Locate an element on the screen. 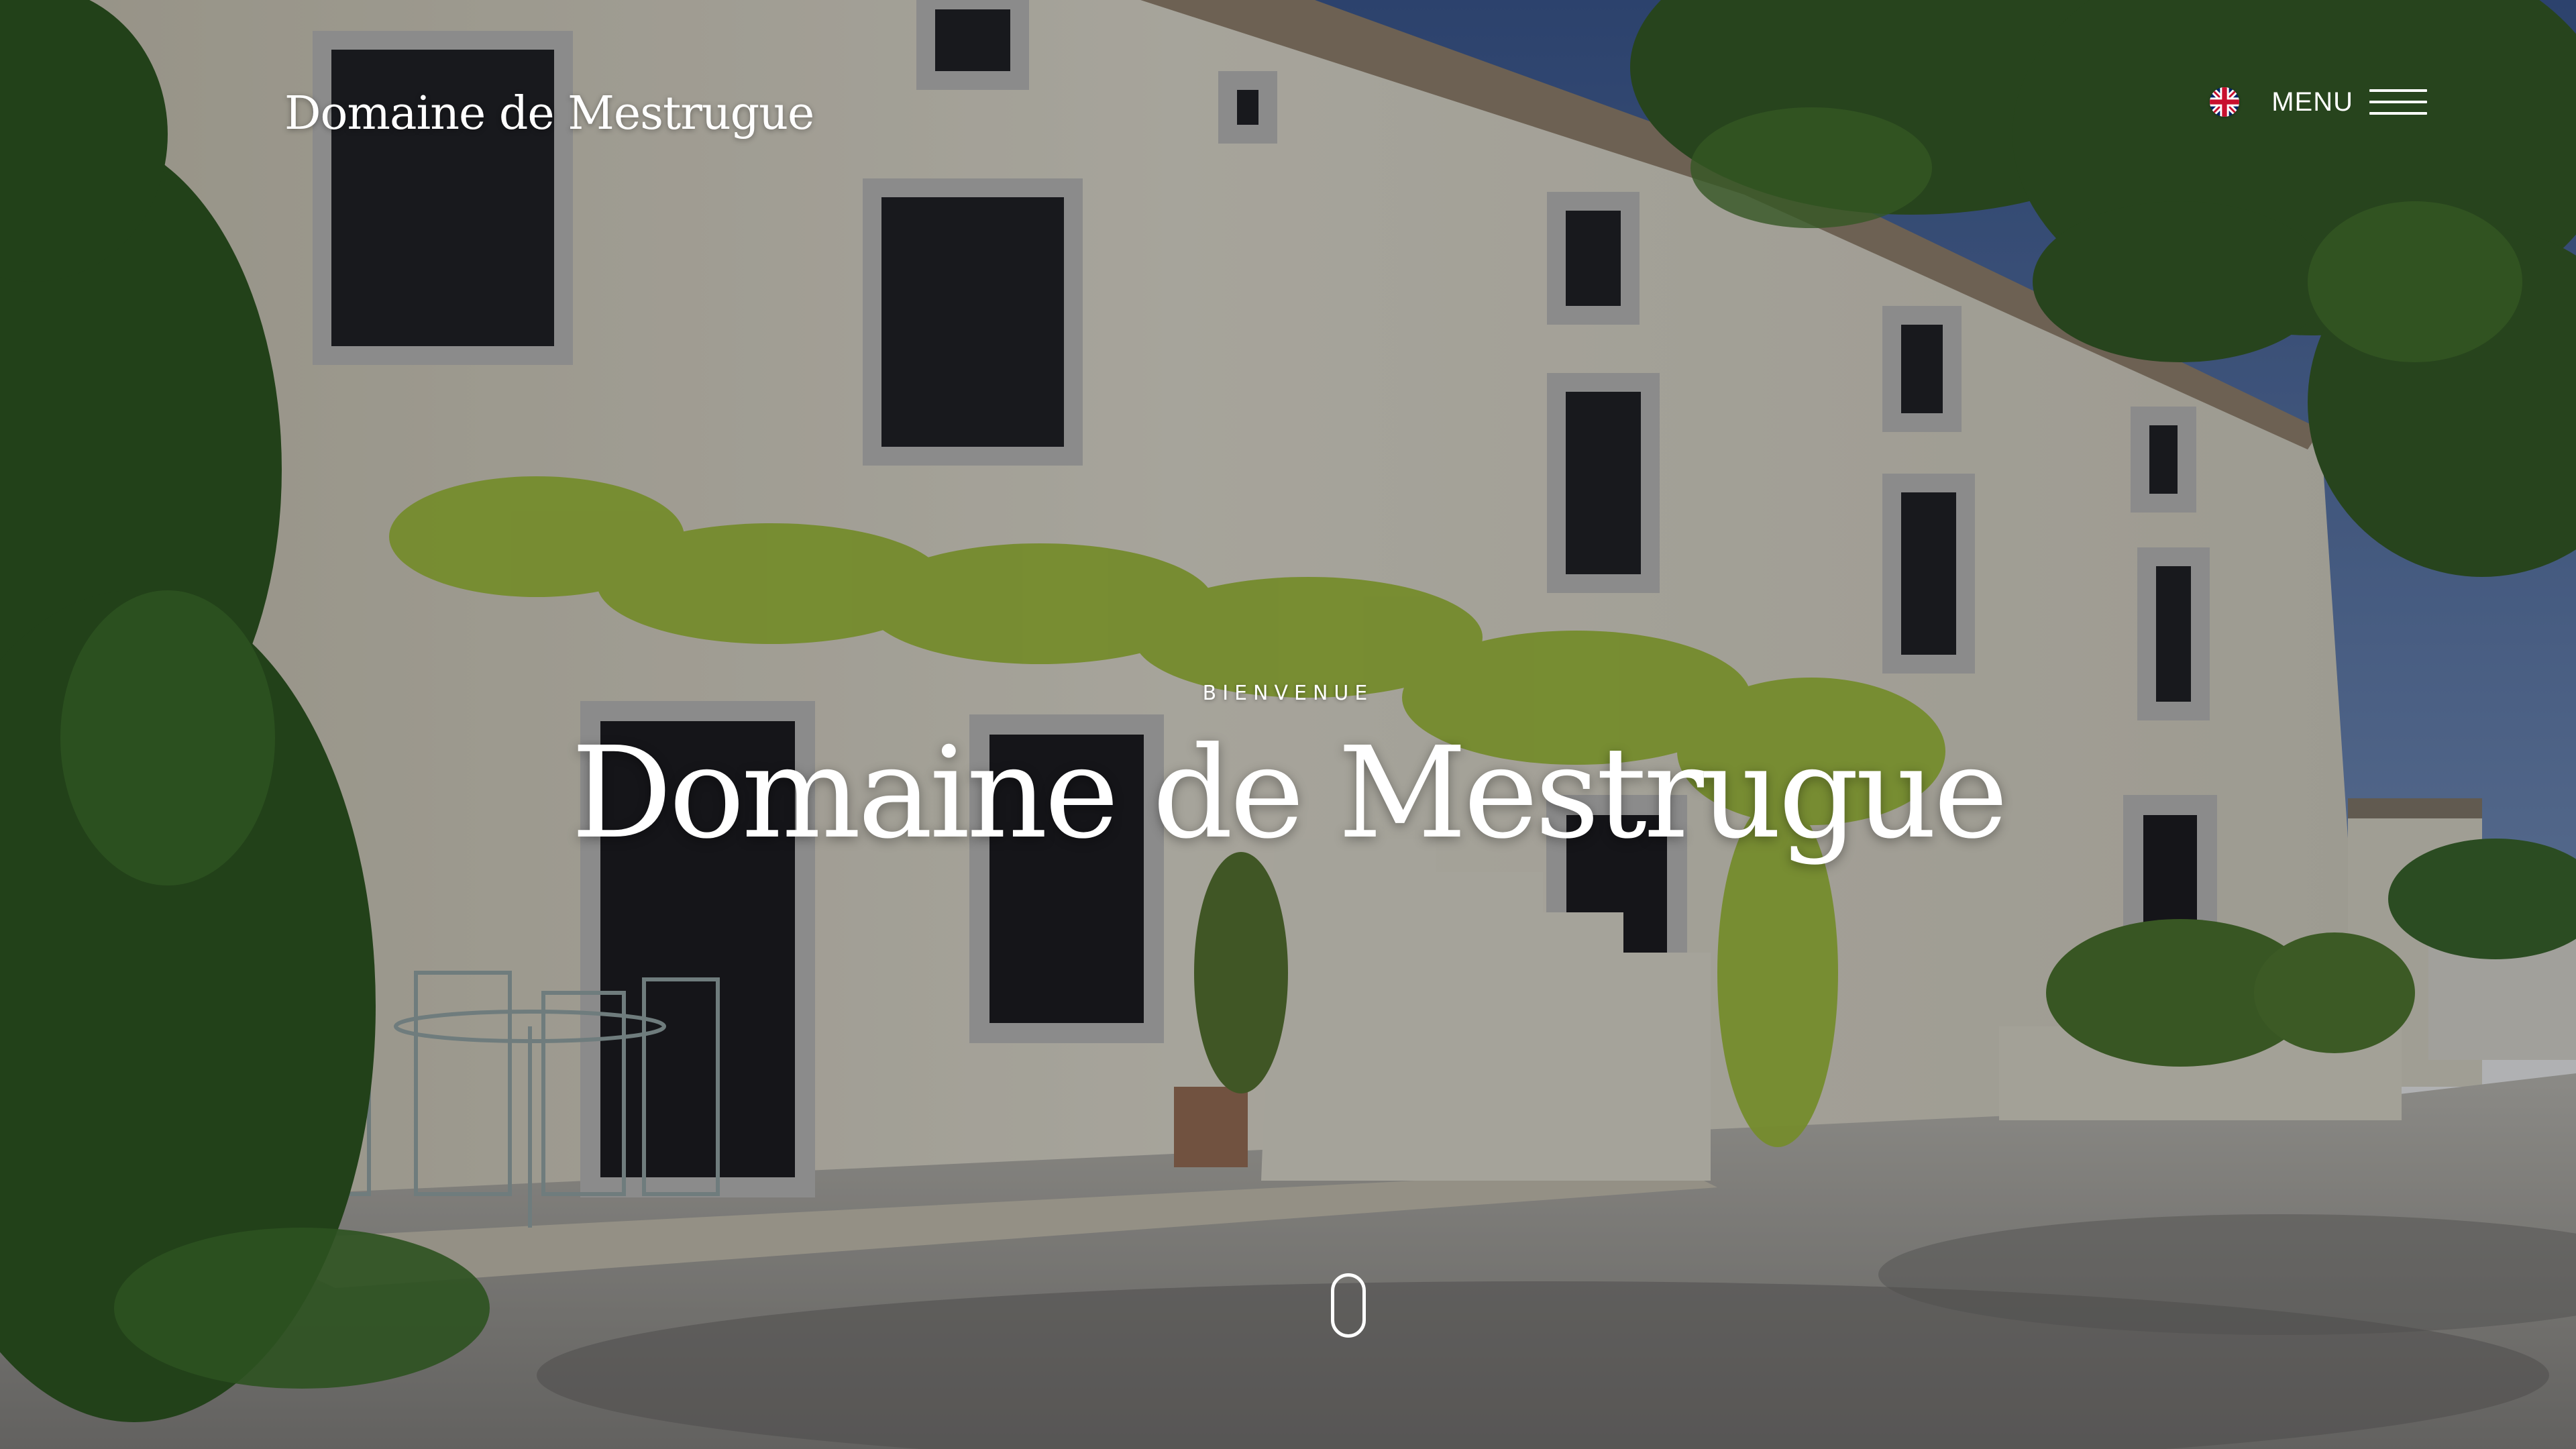 The width and height of the screenshot is (2576, 1449). hero-eyebrow: BIENVENUE is located at coordinates (1288, 693).